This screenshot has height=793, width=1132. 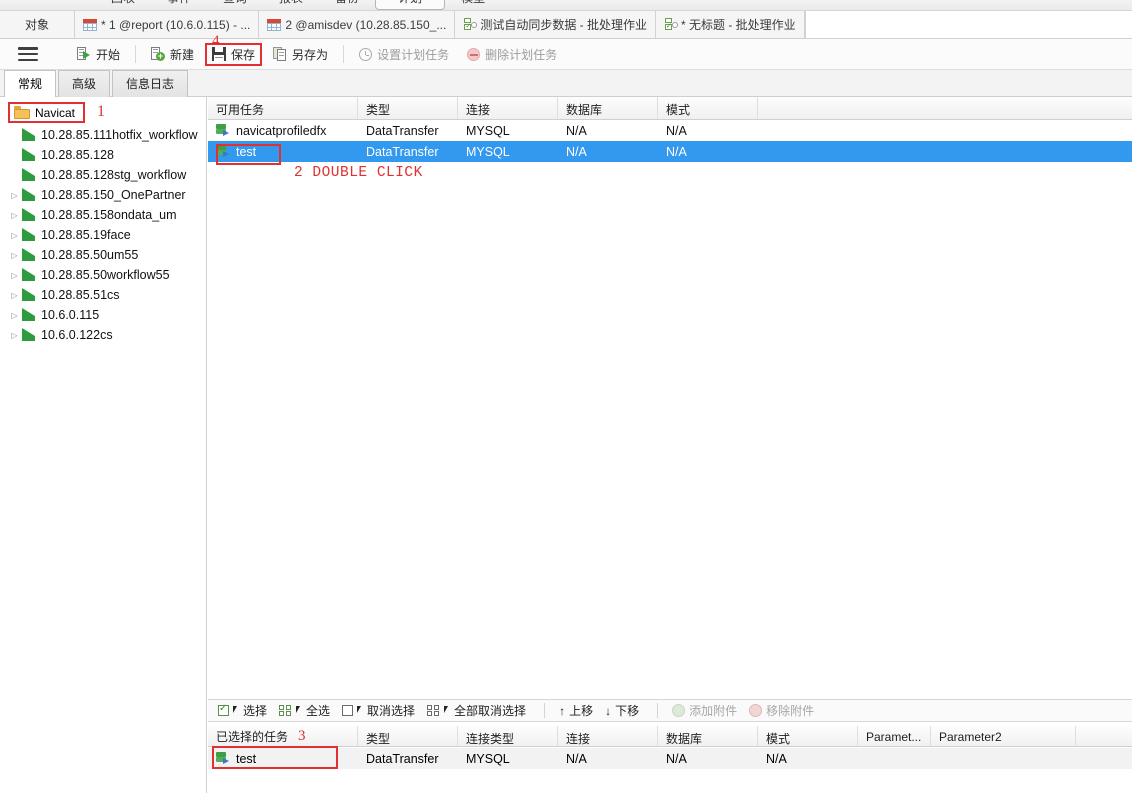 I want to click on tree-item-1: 10.28.85.128, so click(x=103, y=155).